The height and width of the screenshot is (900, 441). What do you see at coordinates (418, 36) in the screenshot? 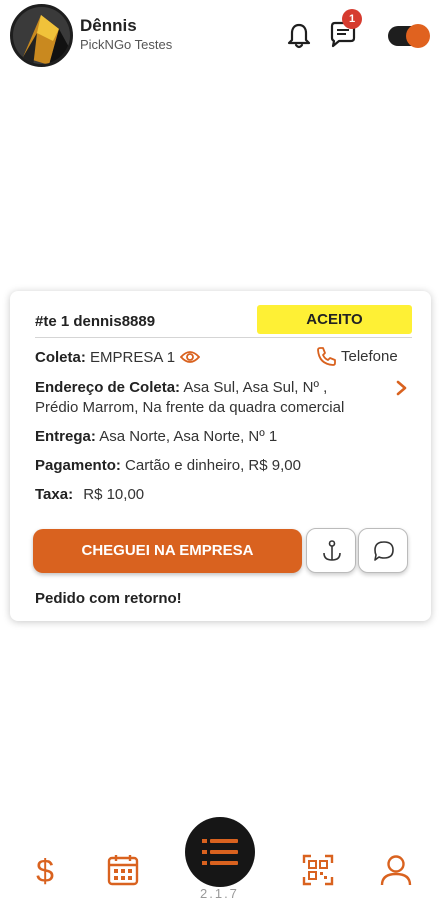
I see `toggle-knob` at bounding box center [418, 36].